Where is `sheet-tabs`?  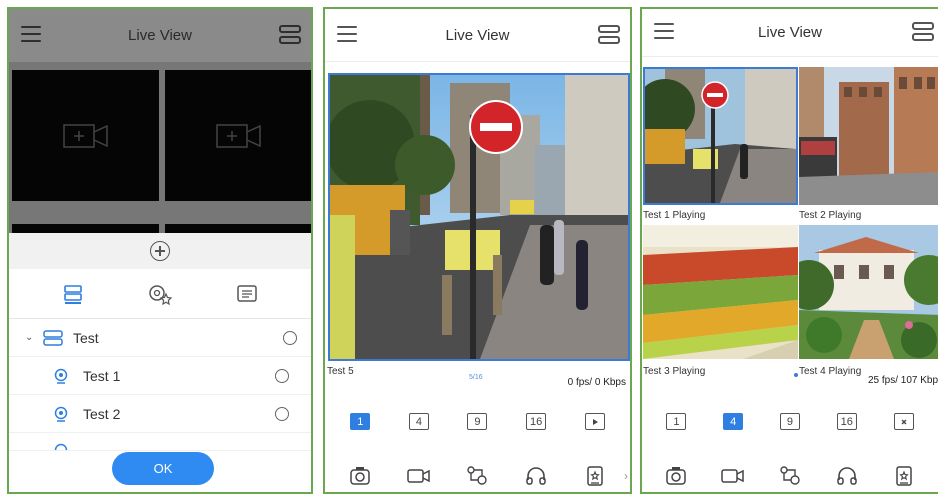 sheet-tabs is located at coordinates (160, 294).